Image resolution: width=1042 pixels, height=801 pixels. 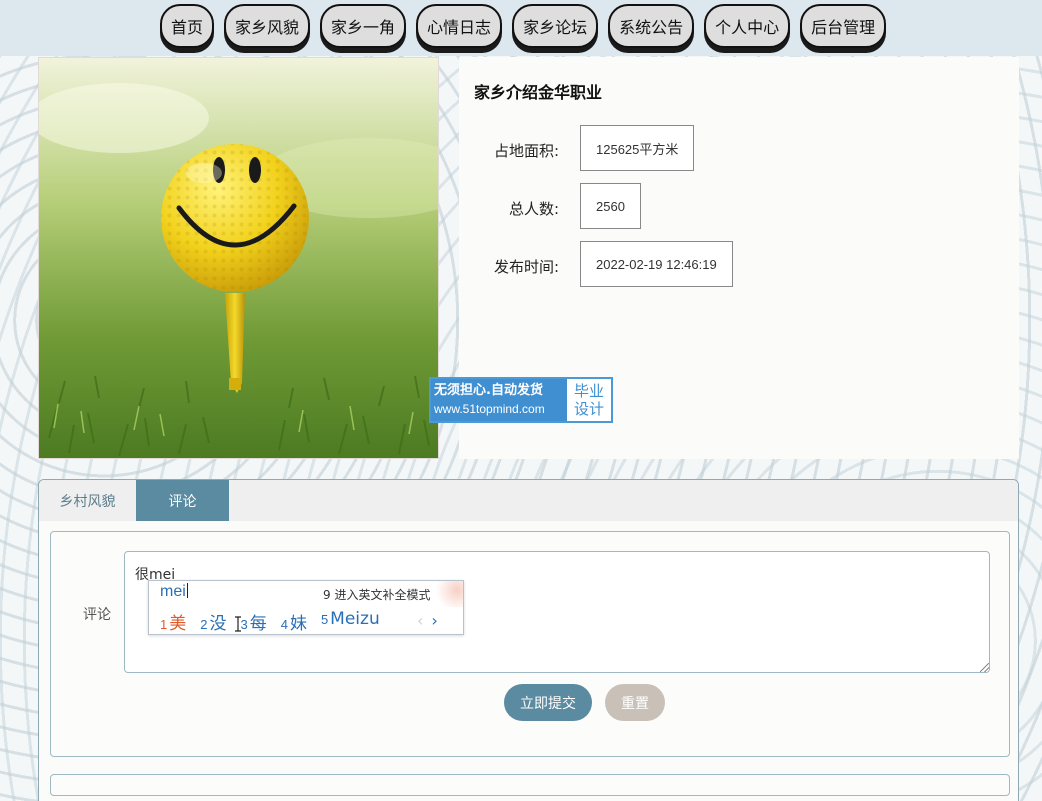 I want to click on area-label: 占地面积:, so click(x=526, y=151).